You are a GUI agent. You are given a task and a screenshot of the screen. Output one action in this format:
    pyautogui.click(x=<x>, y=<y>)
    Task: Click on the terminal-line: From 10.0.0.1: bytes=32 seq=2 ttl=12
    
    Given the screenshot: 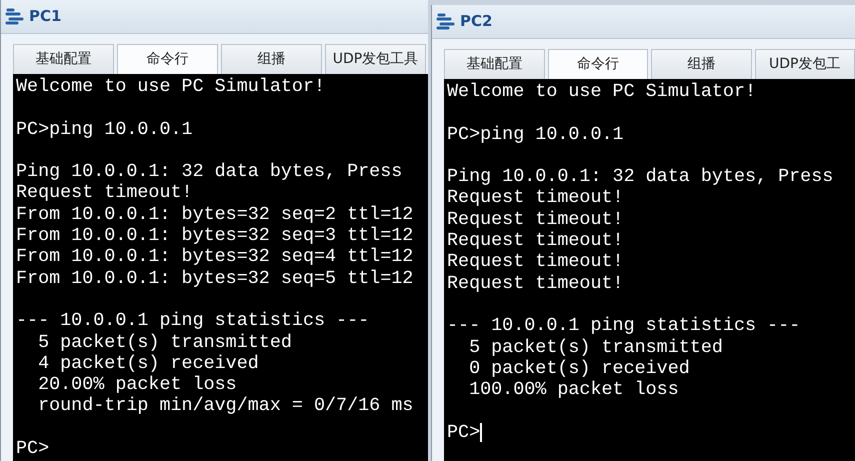 What is the action you would take?
    pyautogui.click(x=215, y=215)
    